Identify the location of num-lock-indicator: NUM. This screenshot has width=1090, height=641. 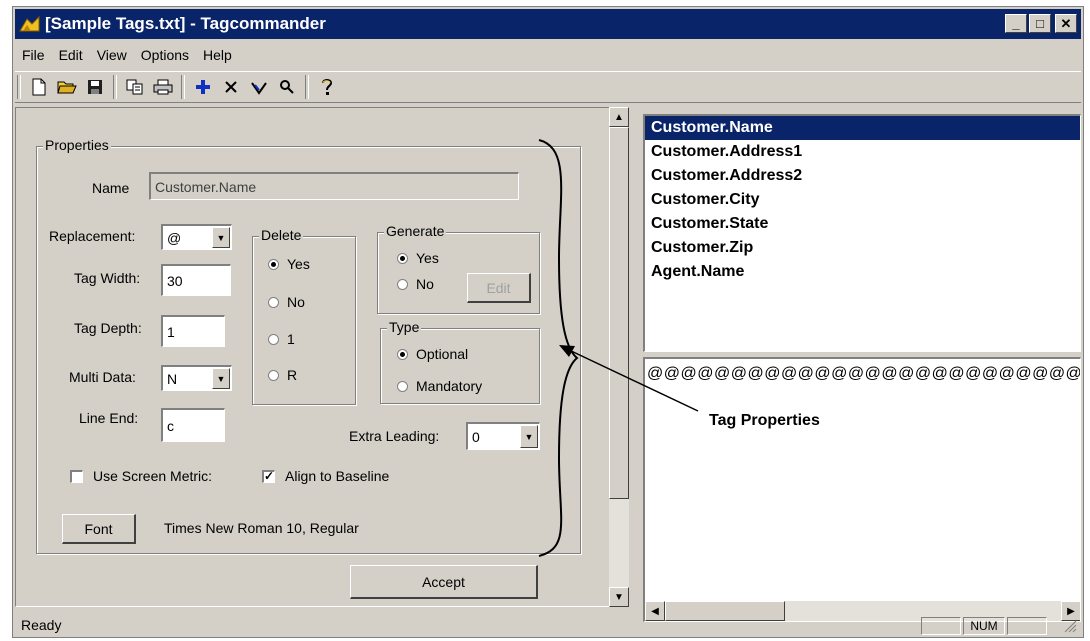
(984, 626).